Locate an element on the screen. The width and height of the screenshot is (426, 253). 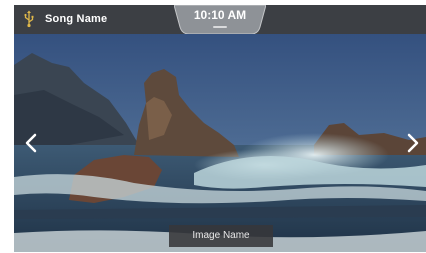
image-name-caption: Image Name is located at coordinates (221, 236).